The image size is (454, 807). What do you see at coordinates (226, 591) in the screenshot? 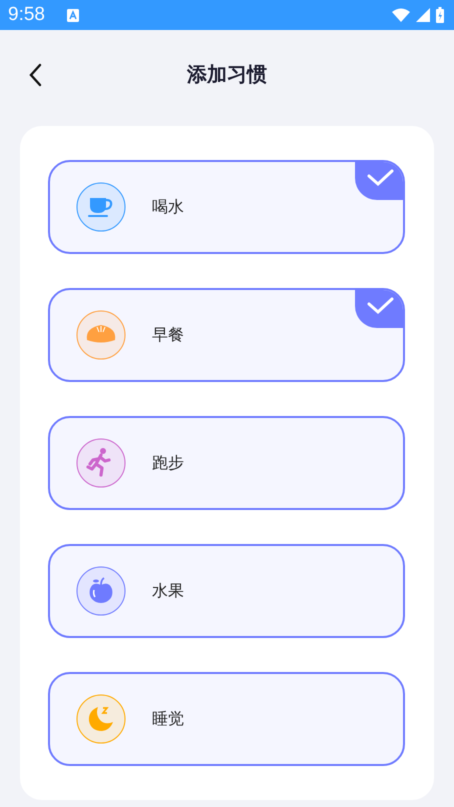
I see `habit-card: 水果` at bounding box center [226, 591].